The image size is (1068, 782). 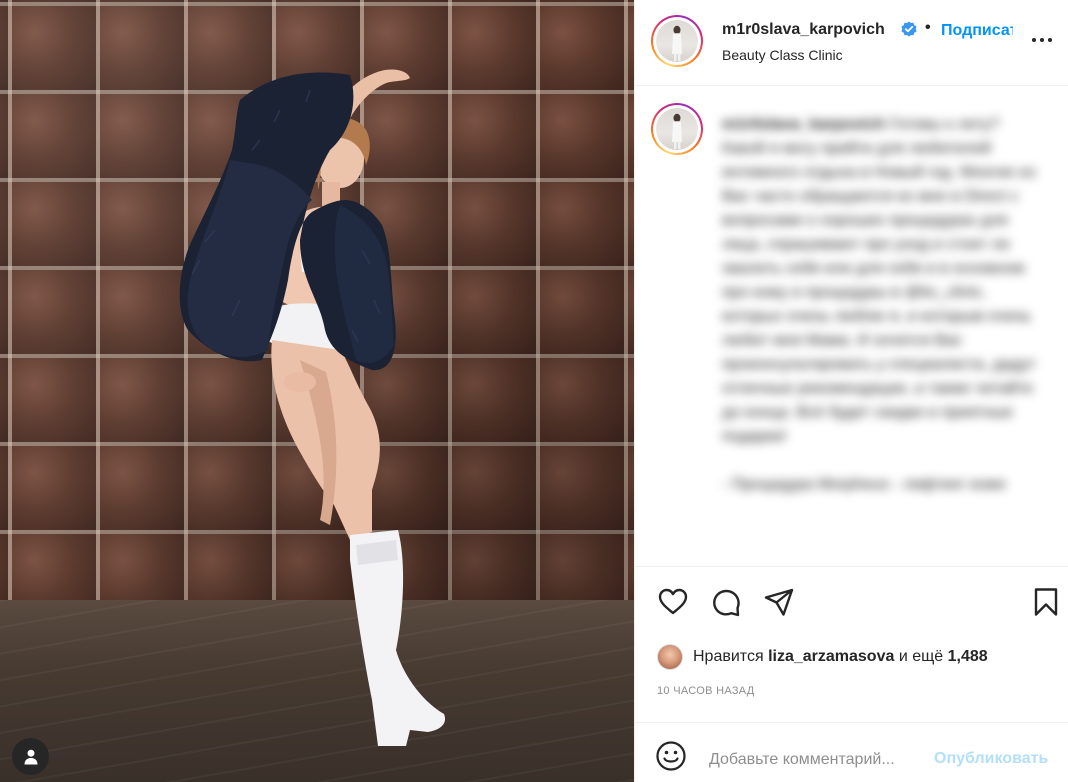 I want to click on likes-middle: и ещё, so click(x=921, y=656).